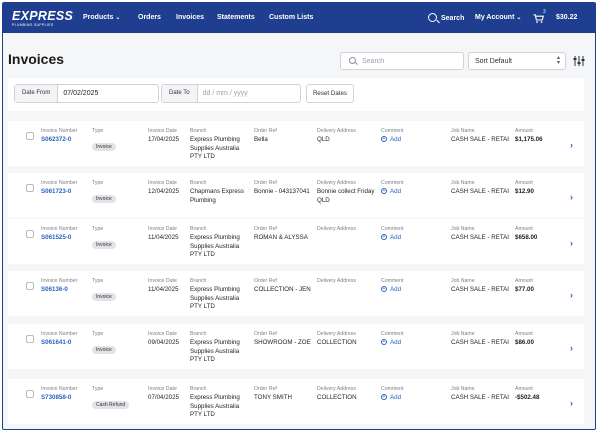 Image resolution: width=600 pixels, height=433 pixels. What do you see at coordinates (524, 289) in the screenshot?
I see `cell-value-amount: $77.00` at bounding box center [524, 289].